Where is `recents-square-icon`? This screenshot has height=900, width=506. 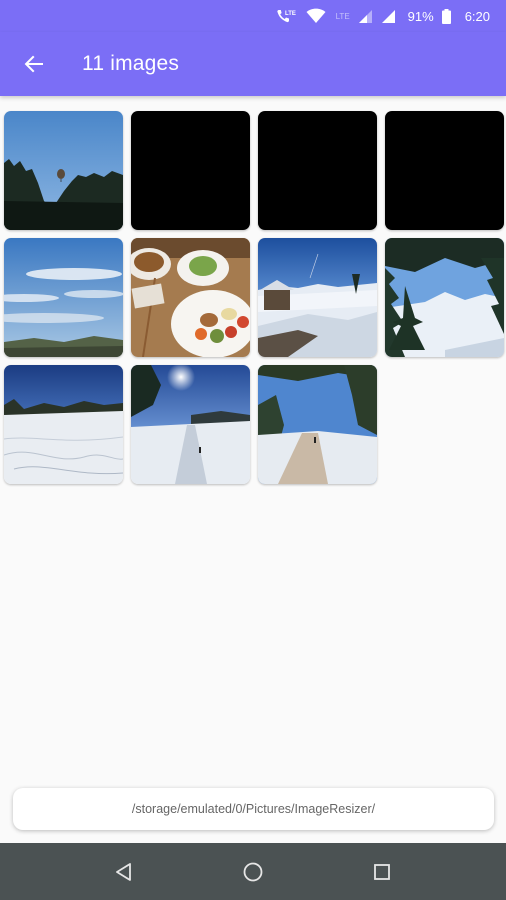 recents-square-icon is located at coordinates (381, 871).